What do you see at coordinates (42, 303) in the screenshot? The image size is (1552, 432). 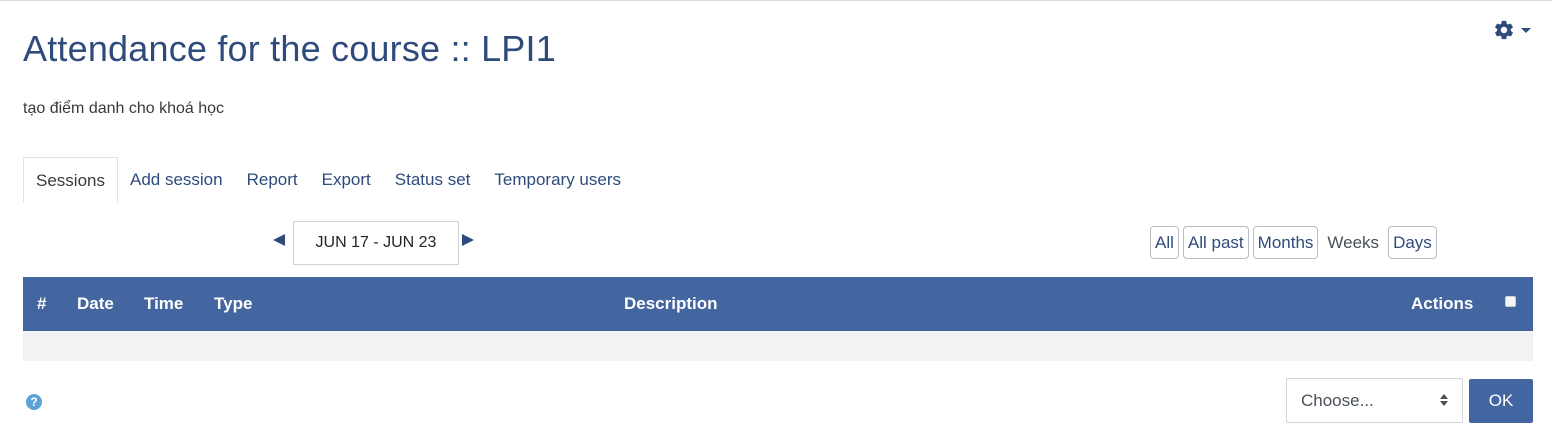 I see `column-header-number: #` at bounding box center [42, 303].